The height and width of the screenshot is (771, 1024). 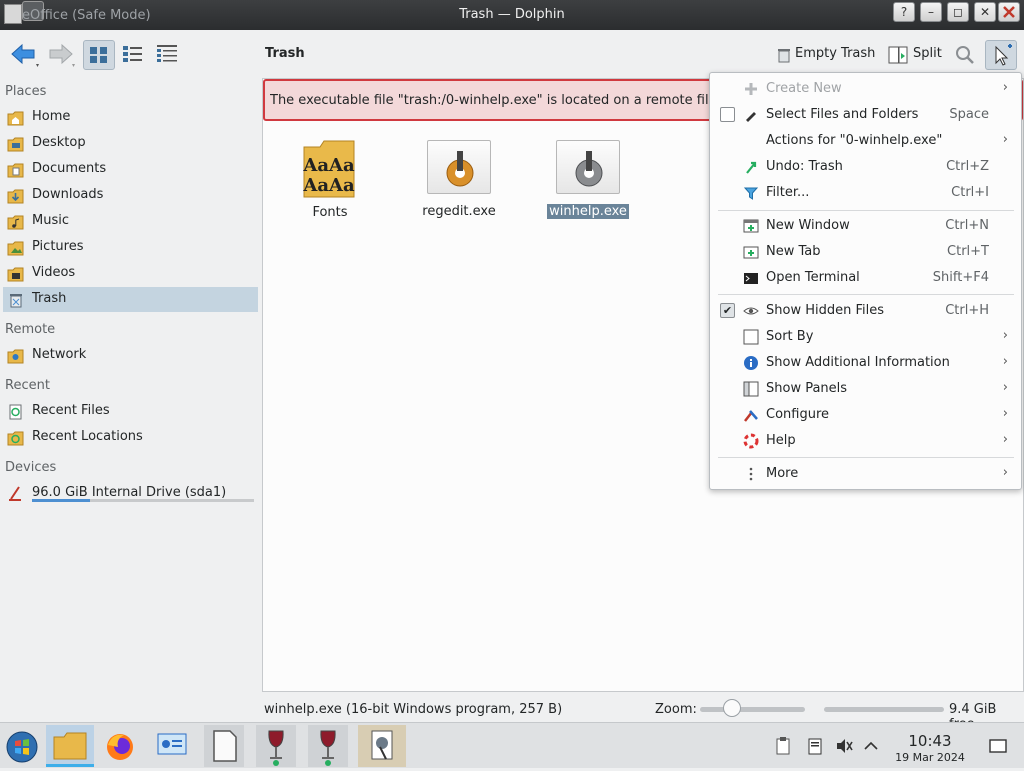 What do you see at coordinates (752, 709) in the screenshot?
I see `zoom-slider-track` at bounding box center [752, 709].